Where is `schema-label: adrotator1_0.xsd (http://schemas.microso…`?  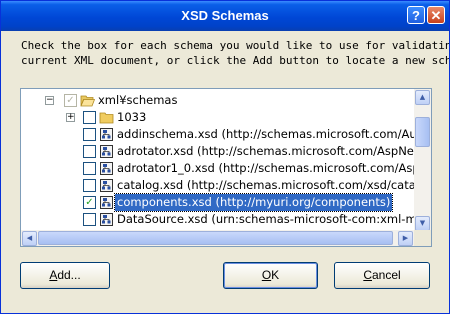 schema-label: adrotator1_0.xsd (http://schemas.microso… is located at coordinates (274, 168).